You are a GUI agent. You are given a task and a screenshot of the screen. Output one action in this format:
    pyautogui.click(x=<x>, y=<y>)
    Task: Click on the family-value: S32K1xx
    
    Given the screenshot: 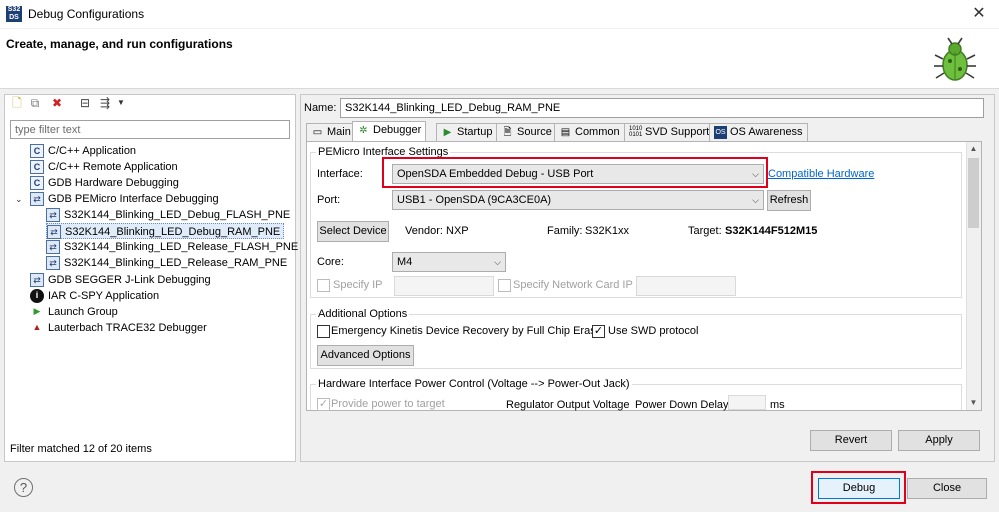 What is the action you would take?
    pyautogui.click(x=607, y=231)
    